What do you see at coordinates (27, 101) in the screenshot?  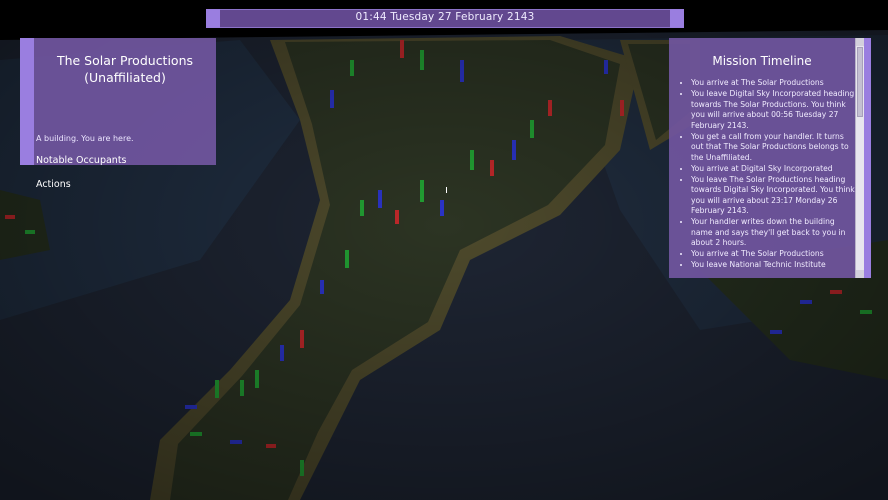 I see `location-panel-stripe` at bounding box center [27, 101].